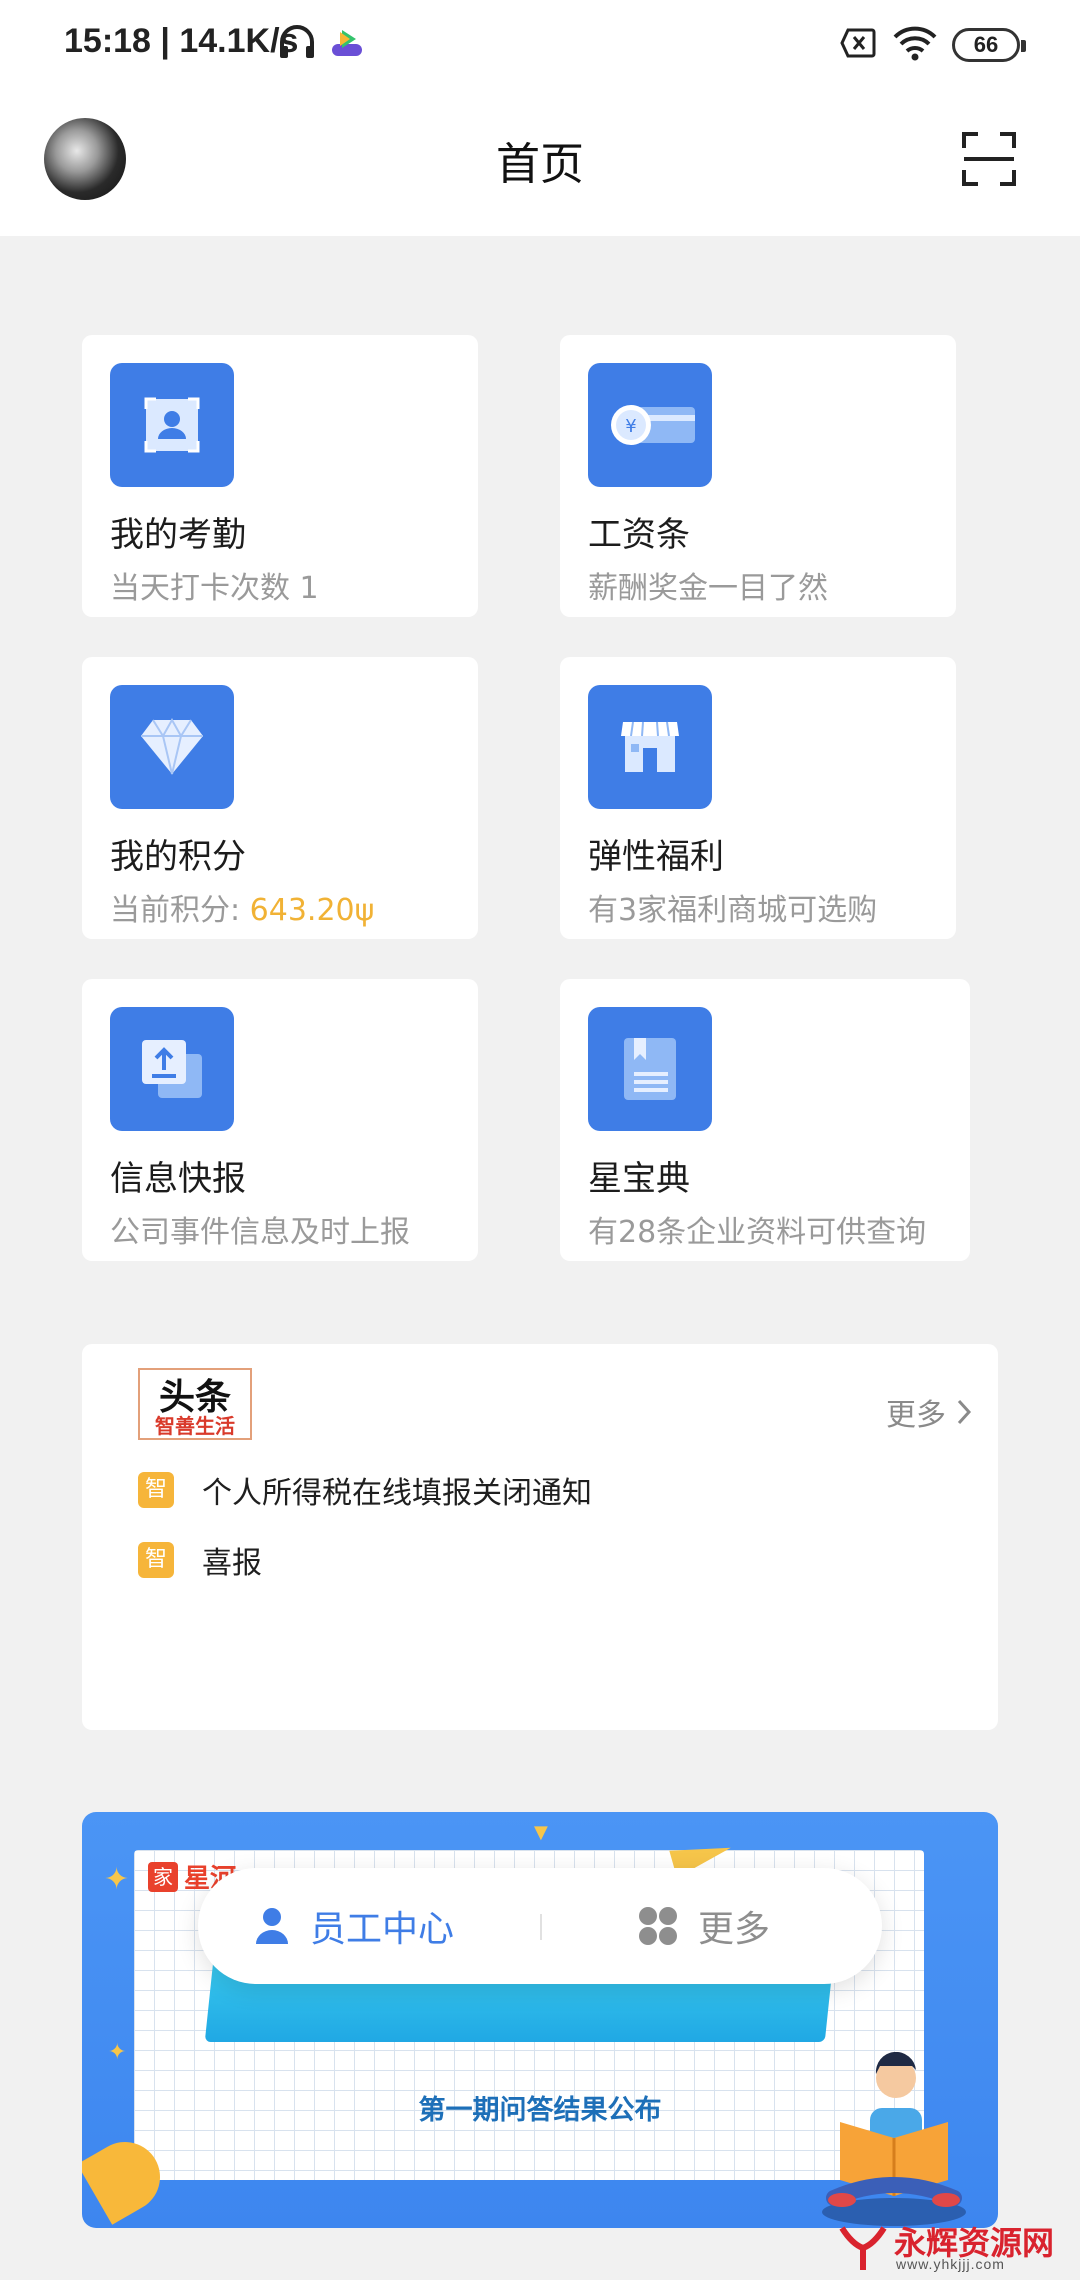  I want to click on upload-report-icon, so click(172, 1069).